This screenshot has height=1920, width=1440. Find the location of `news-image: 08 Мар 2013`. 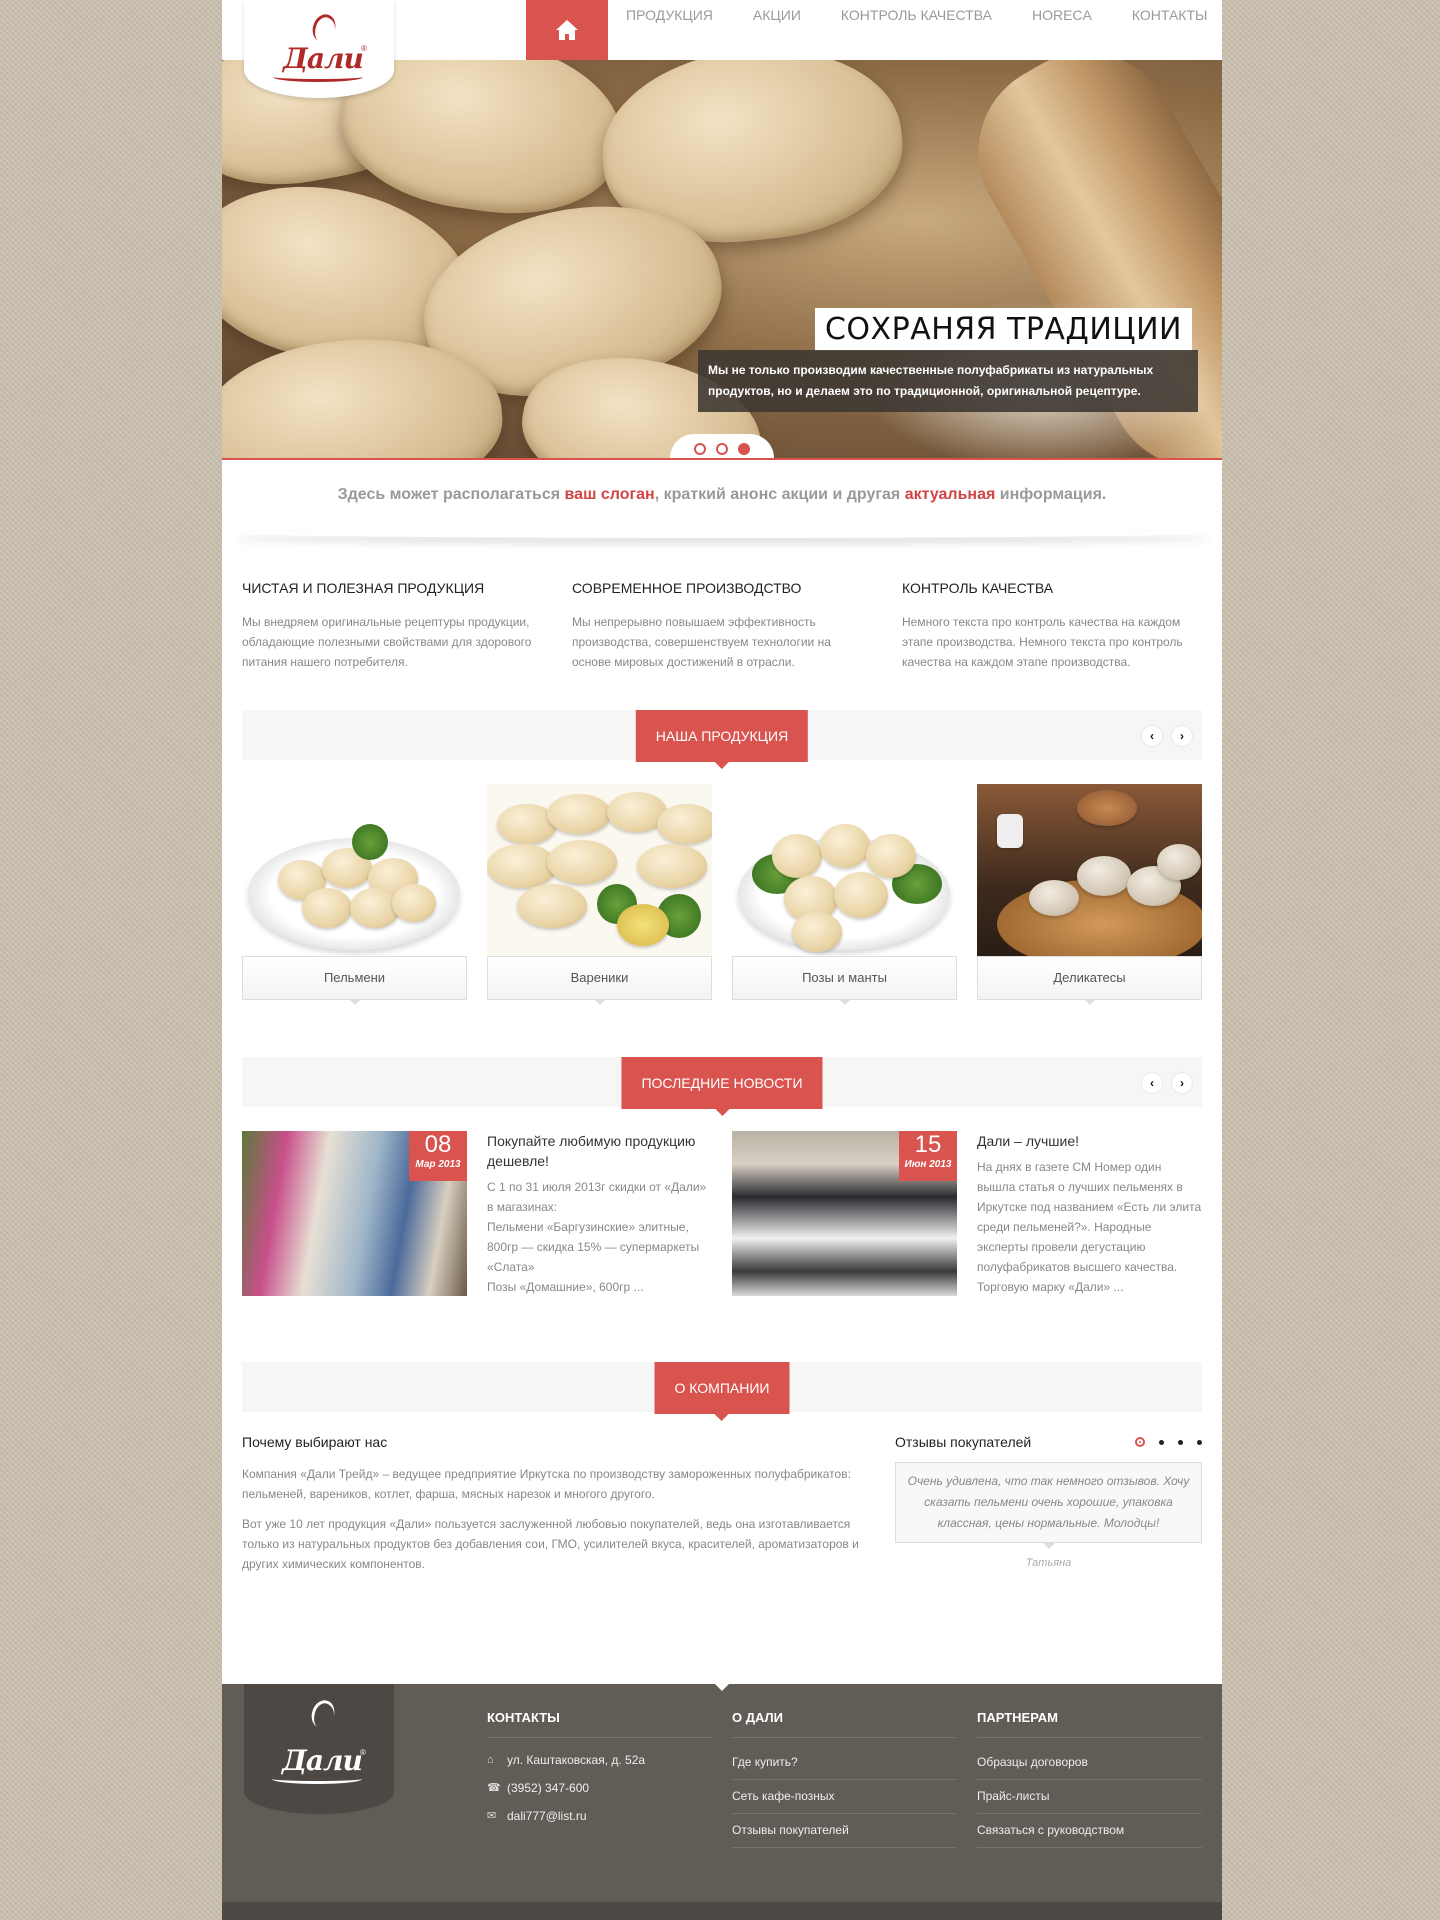

news-image: 08 Мар 2013 is located at coordinates (354, 1213).